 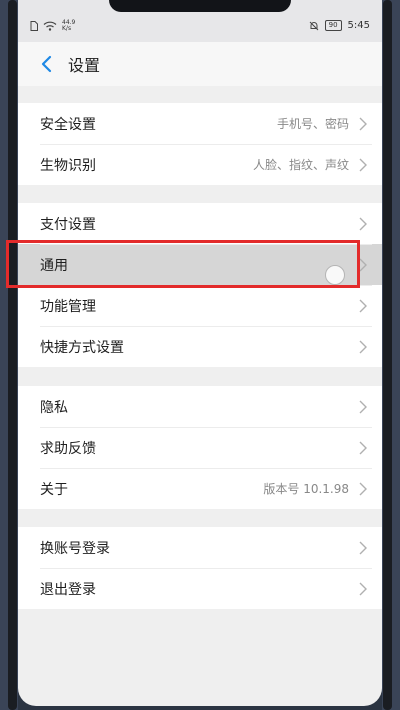 I want to click on back-arrow-icon, so click(x=47, y=64).